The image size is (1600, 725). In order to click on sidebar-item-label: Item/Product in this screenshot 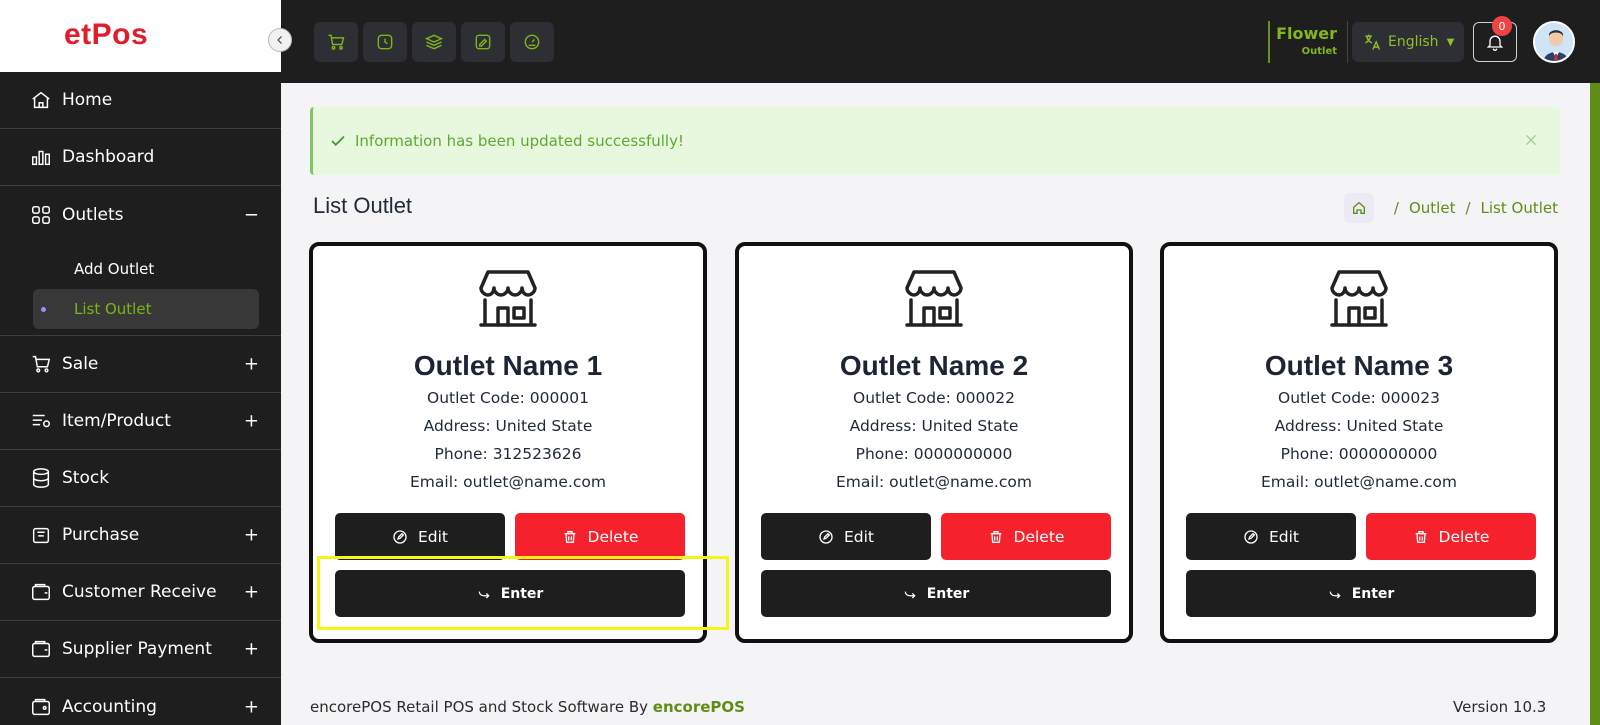, I will do `click(116, 421)`.